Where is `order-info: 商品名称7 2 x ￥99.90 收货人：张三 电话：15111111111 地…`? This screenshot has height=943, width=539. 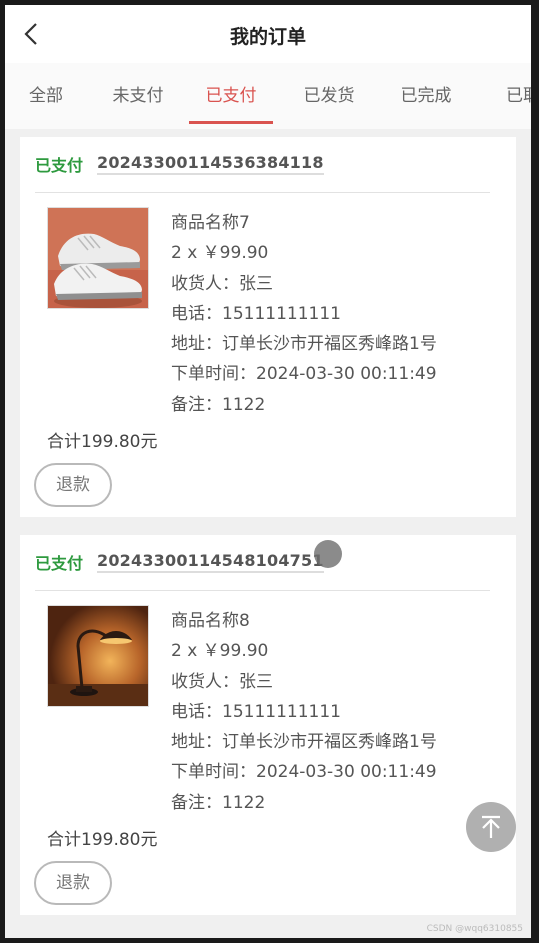 order-info: 商品名称7 2 x ￥99.90 收货人：张三 电话：15111111111 地… is located at coordinates (304, 314).